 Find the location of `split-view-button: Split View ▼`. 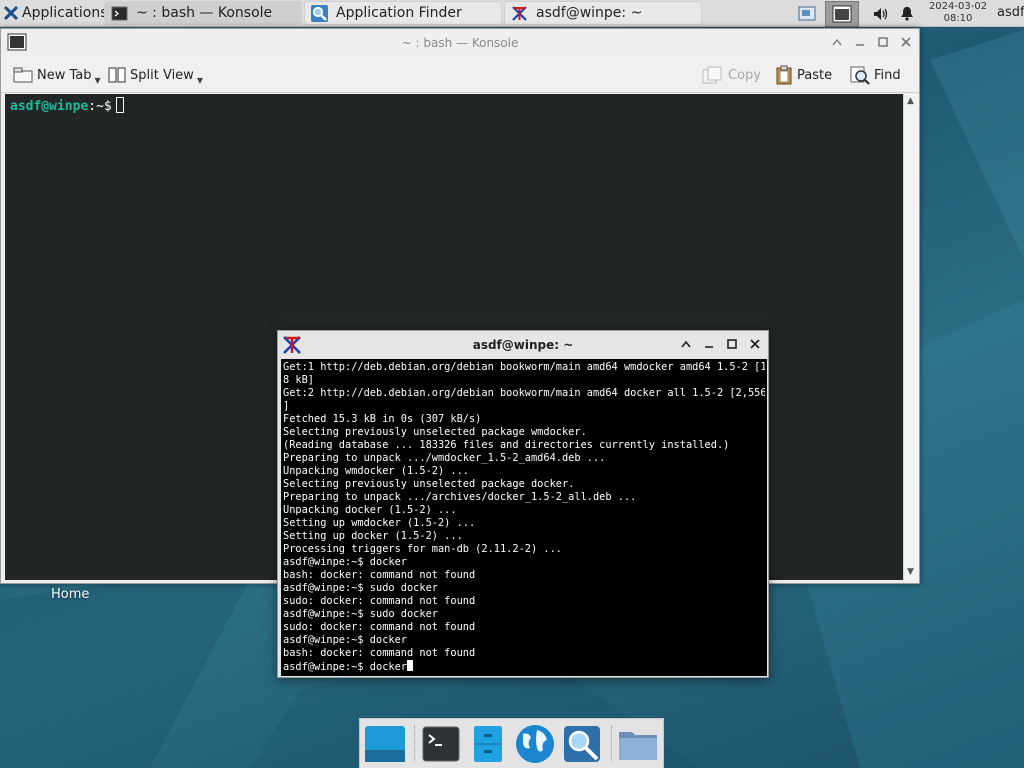

split-view-button: Split View ▼ is located at coordinates (155, 75).